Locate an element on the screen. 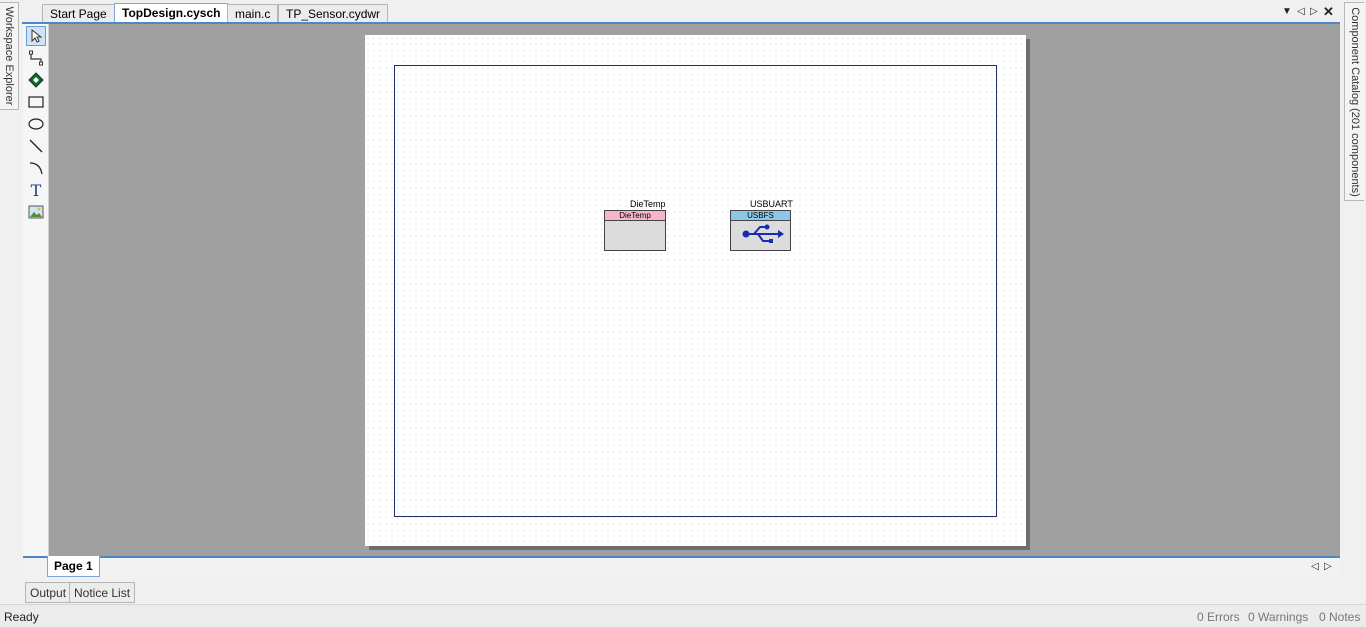 This screenshot has width=1366, height=627. tab-tp-sensor: TP_Sensor.cydwr is located at coordinates (333, 13).